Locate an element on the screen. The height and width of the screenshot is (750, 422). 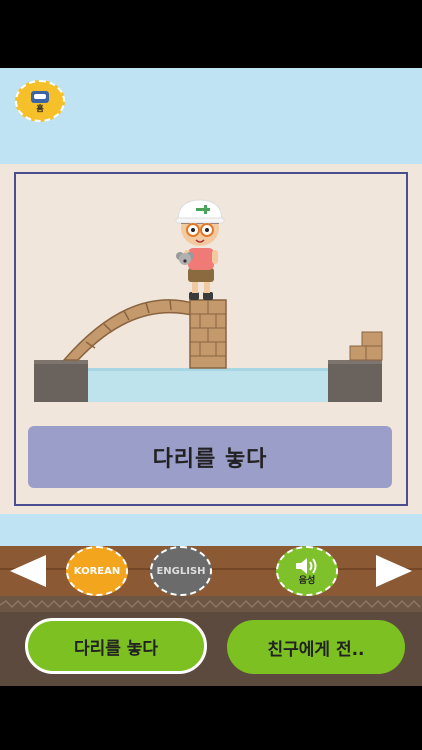
brick-pillar is located at coordinates (208, 334).